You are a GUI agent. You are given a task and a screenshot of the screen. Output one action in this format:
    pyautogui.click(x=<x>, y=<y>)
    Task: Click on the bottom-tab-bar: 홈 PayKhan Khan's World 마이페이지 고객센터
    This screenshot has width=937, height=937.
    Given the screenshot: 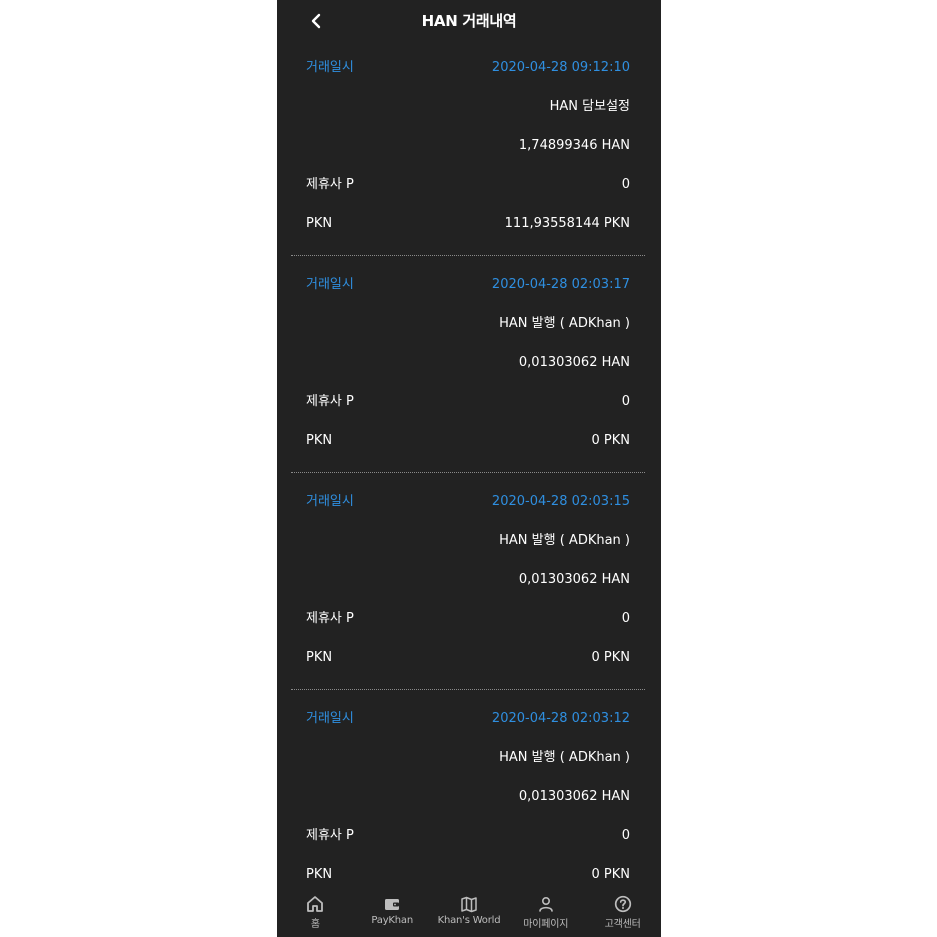 What is the action you would take?
    pyautogui.click(x=469, y=913)
    